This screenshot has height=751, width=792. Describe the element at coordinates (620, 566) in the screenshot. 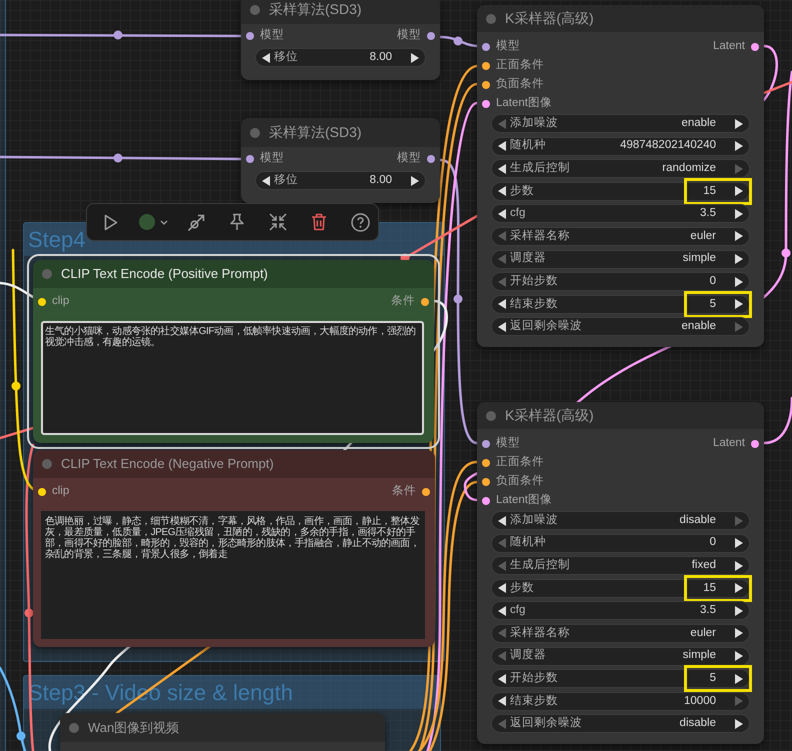

I see `widget-field: 生成后控制 fixed` at that location.